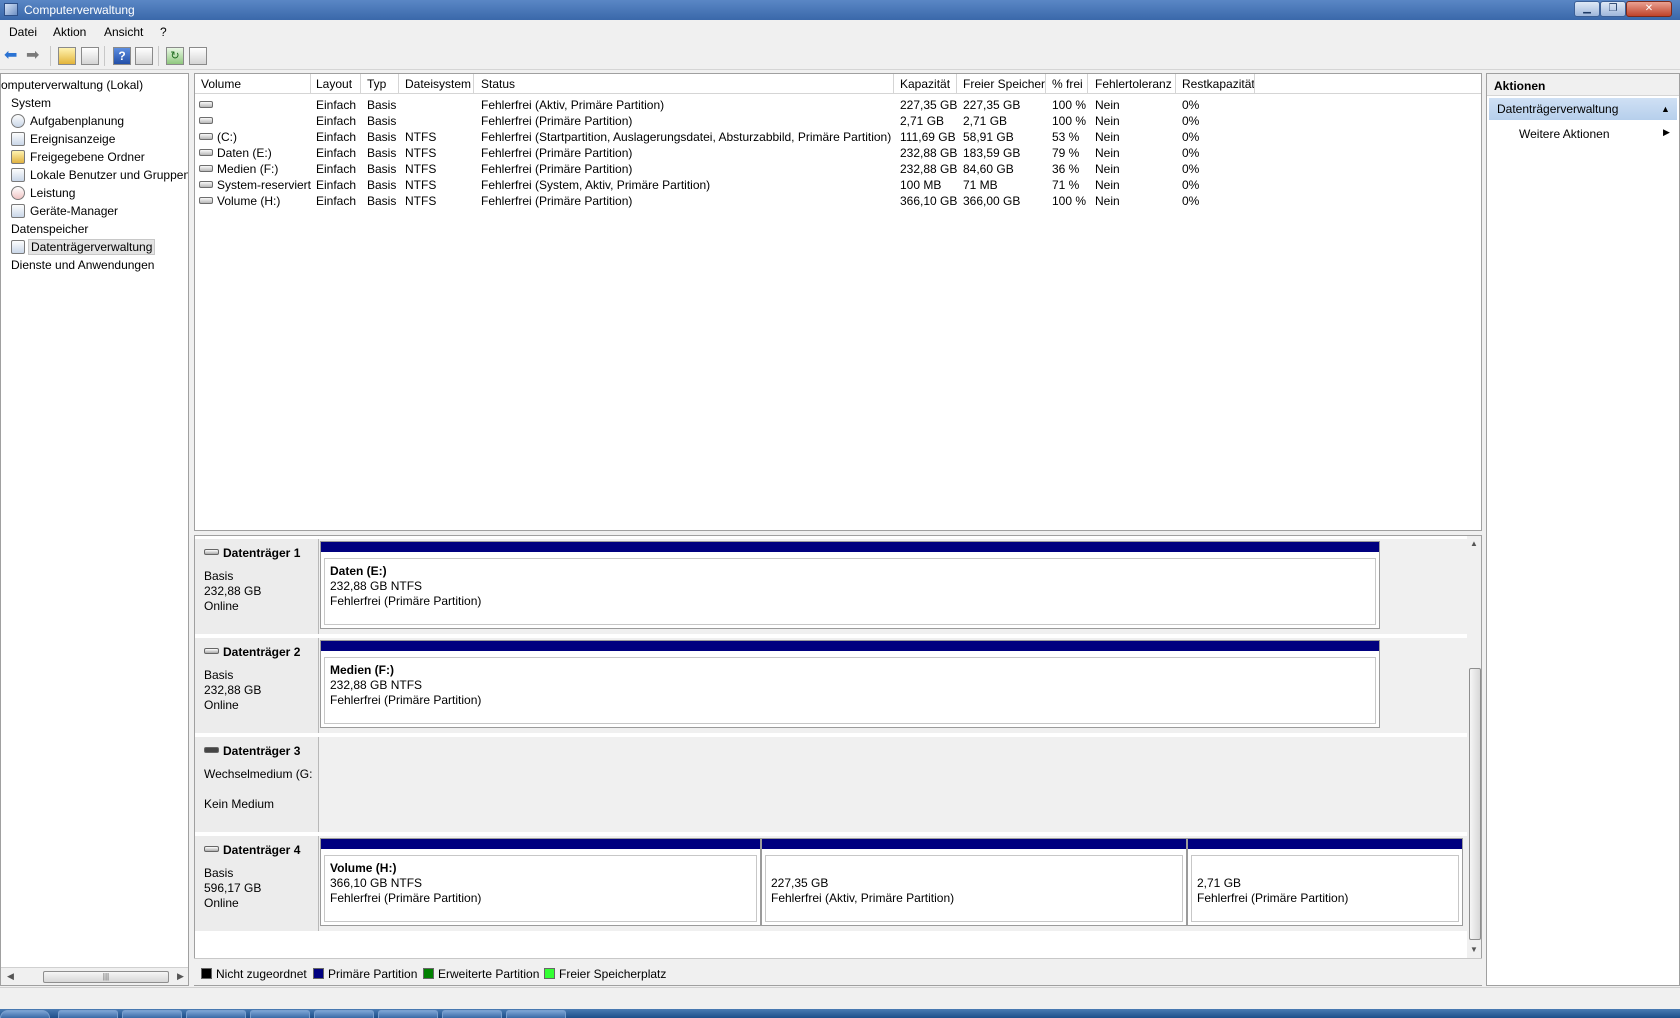  What do you see at coordinates (123, 32) in the screenshot?
I see `menu-ansicht: Ansicht` at bounding box center [123, 32].